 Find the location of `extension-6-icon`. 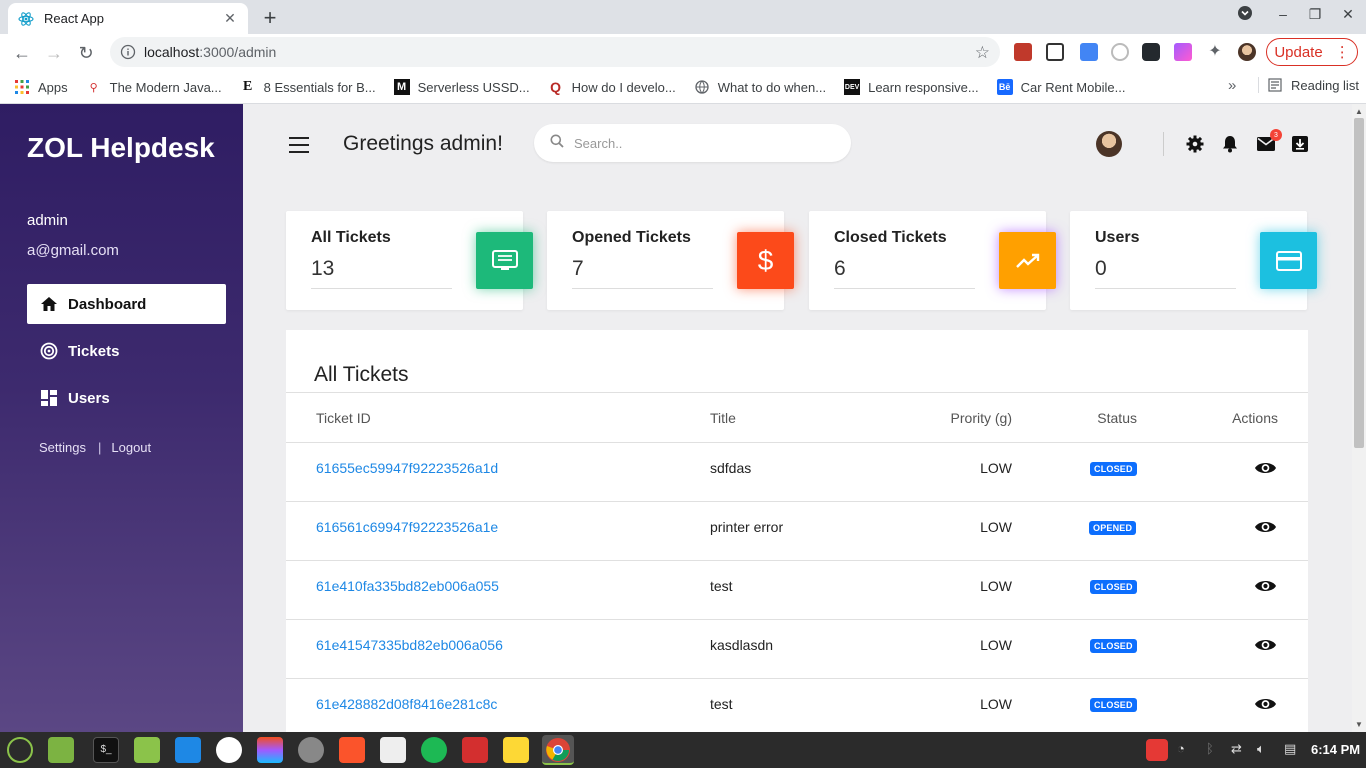

extension-6-icon is located at coordinates (1183, 52).